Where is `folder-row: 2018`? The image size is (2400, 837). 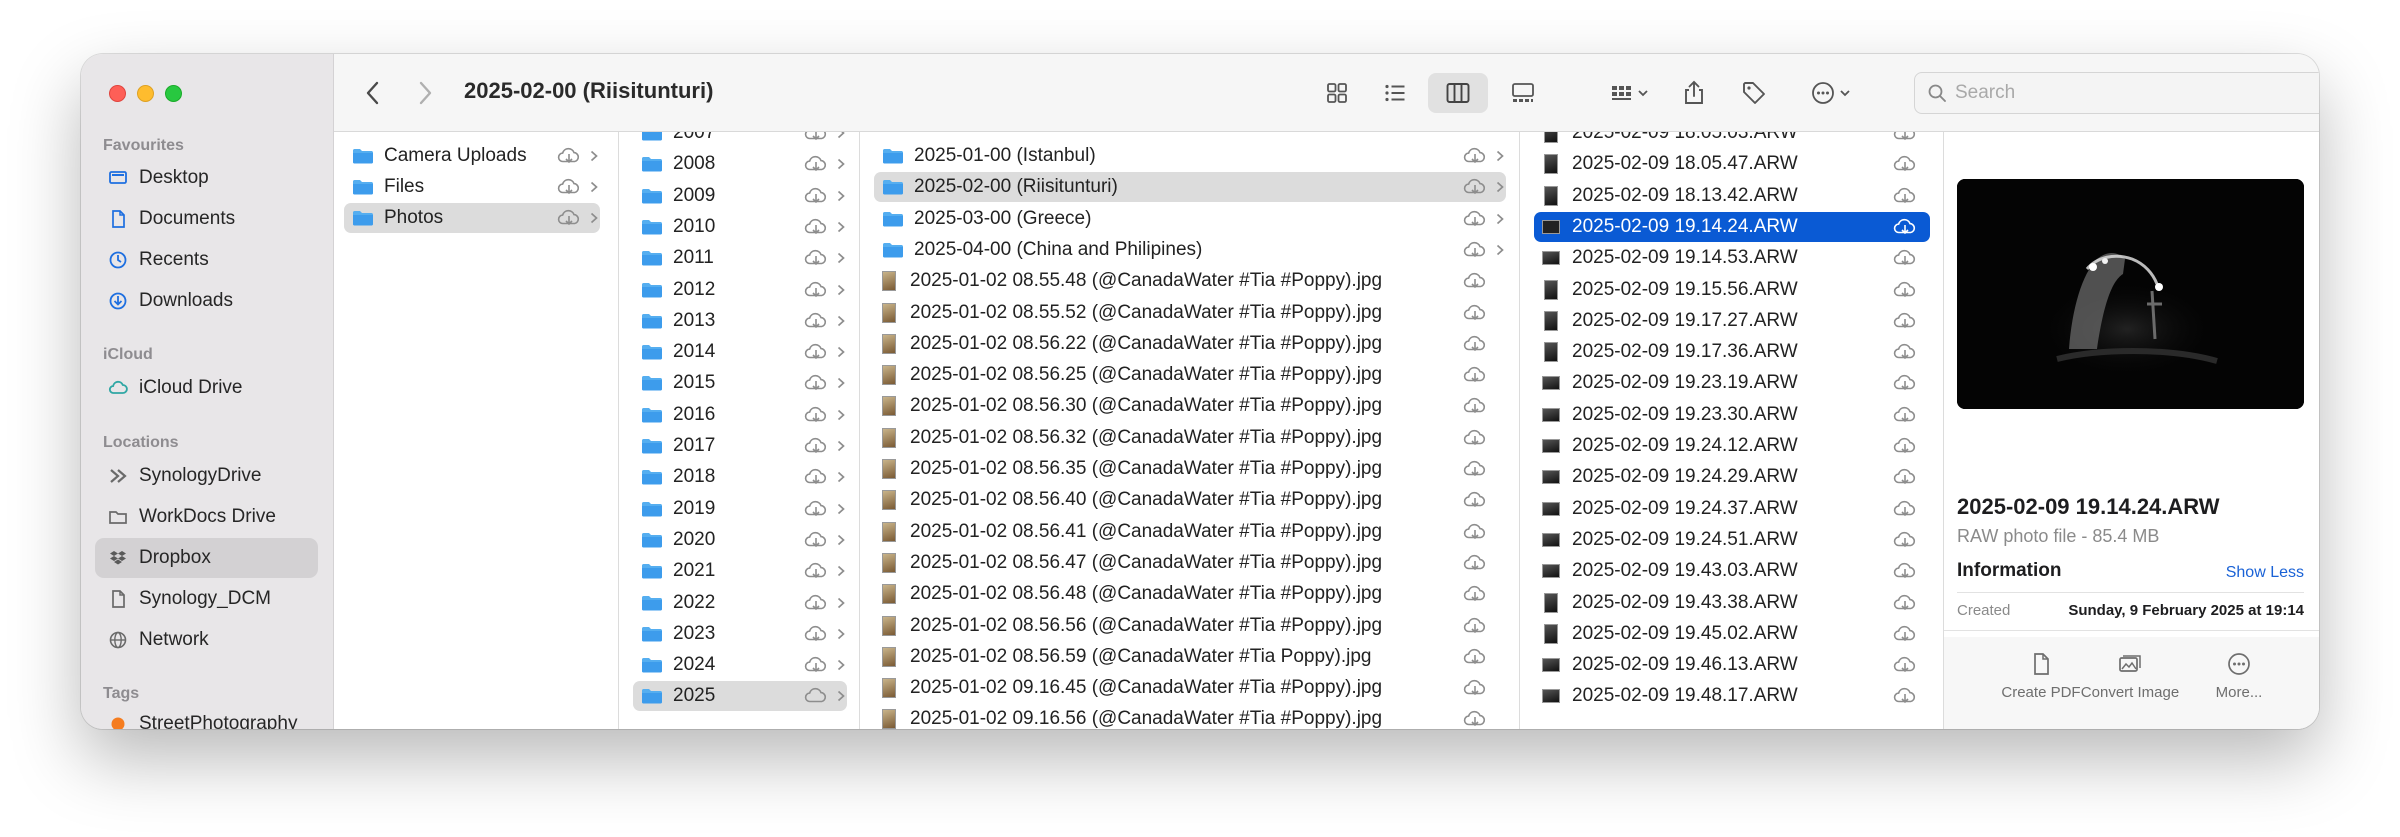 folder-row: 2018 is located at coordinates (740, 477).